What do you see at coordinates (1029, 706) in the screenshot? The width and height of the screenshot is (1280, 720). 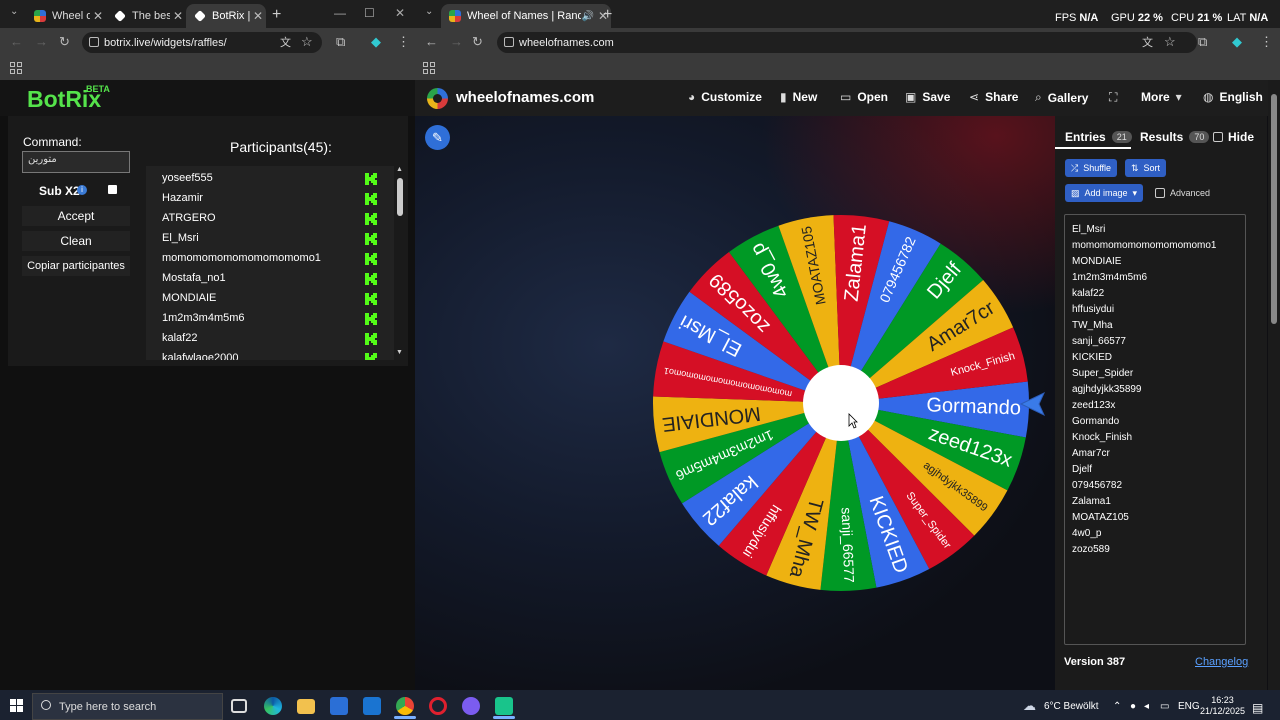 I see `weather-cloud-icon: ☁` at bounding box center [1029, 706].